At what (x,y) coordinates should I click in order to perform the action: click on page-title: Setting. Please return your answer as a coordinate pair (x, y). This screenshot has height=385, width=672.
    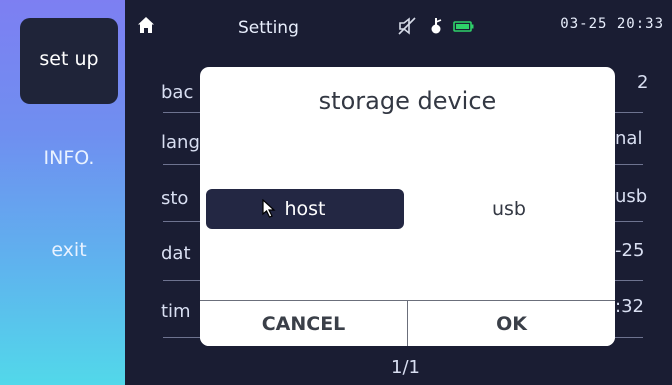
    Looking at the image, I should click on (268, 28).